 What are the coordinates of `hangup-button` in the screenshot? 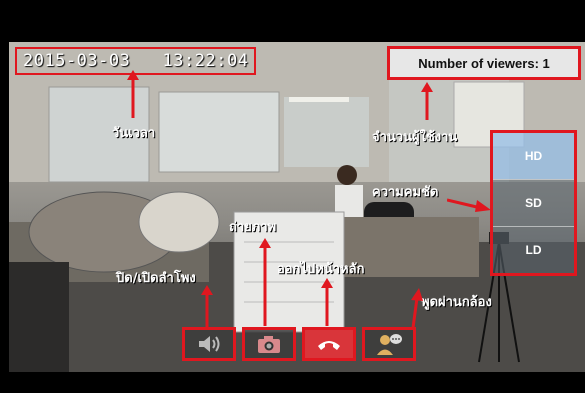 It's located at (329, 344).